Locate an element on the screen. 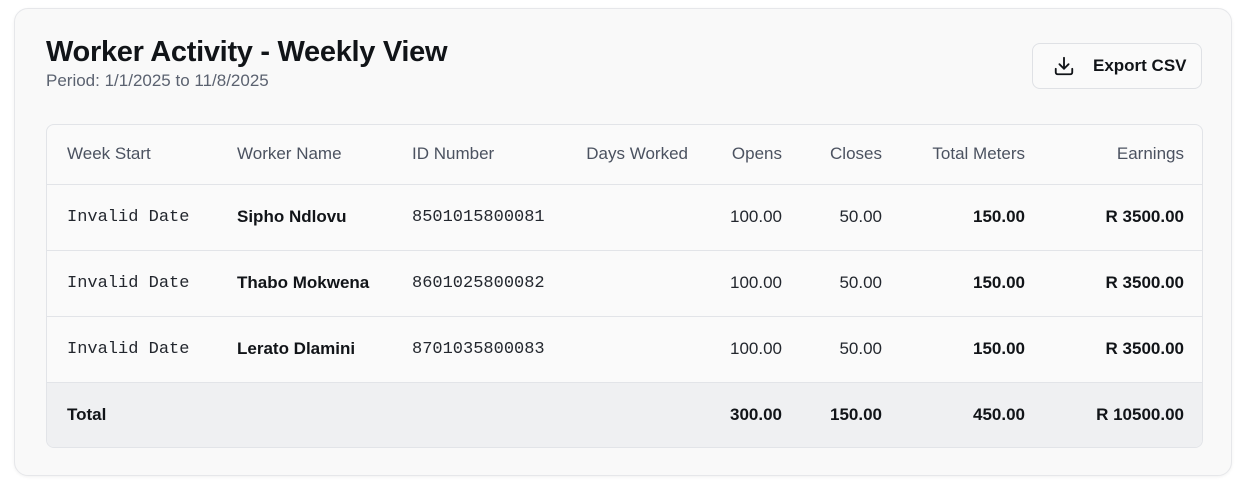 The width and height of the screenshot is (1252, 502). export-csv-label: Export CSV is located at coordinates (1140, 65).